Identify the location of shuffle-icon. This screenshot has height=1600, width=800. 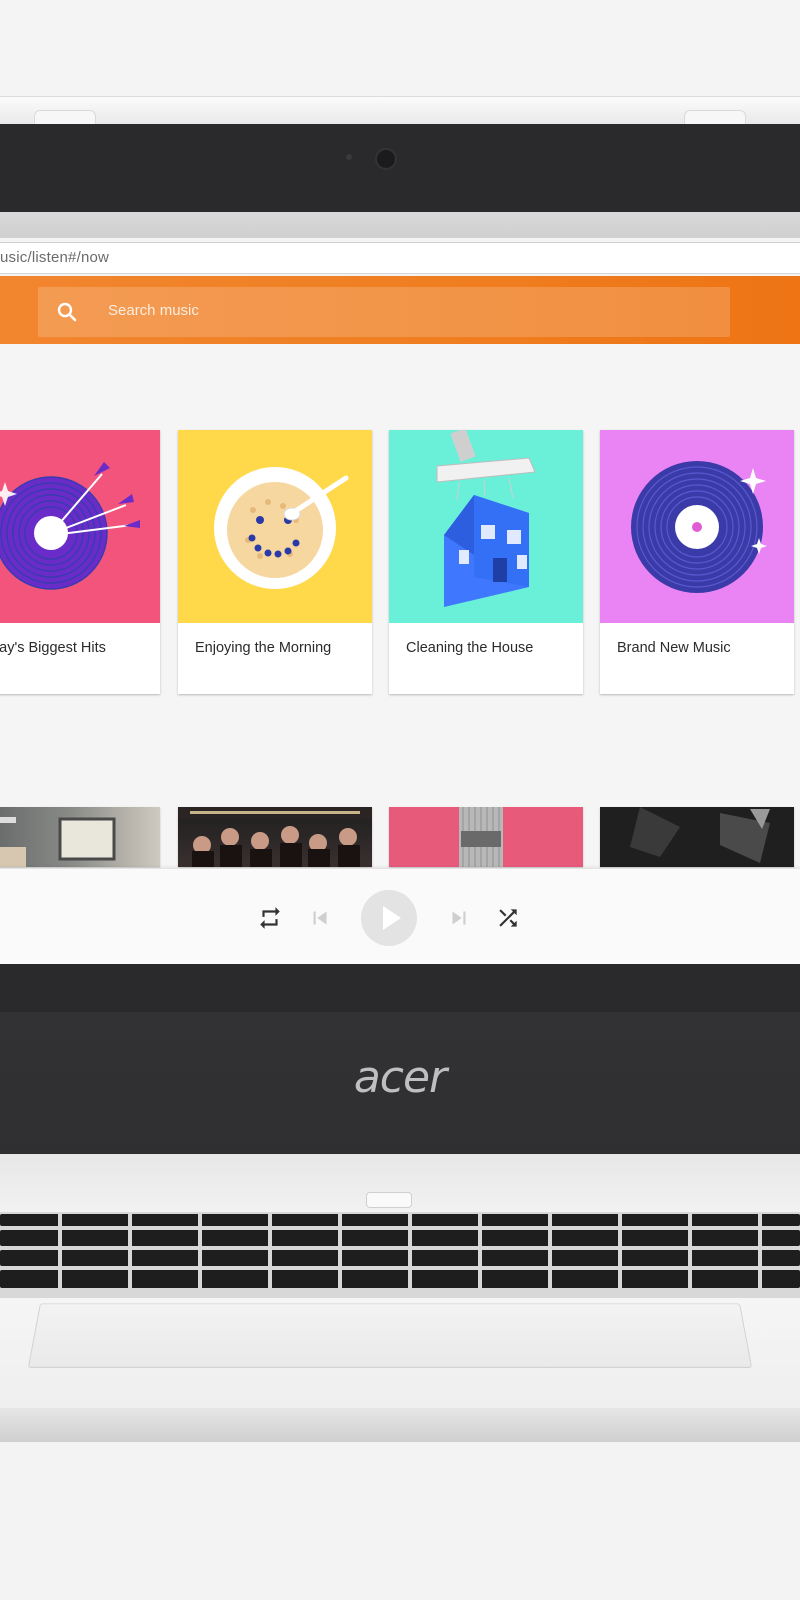
(508, 918).